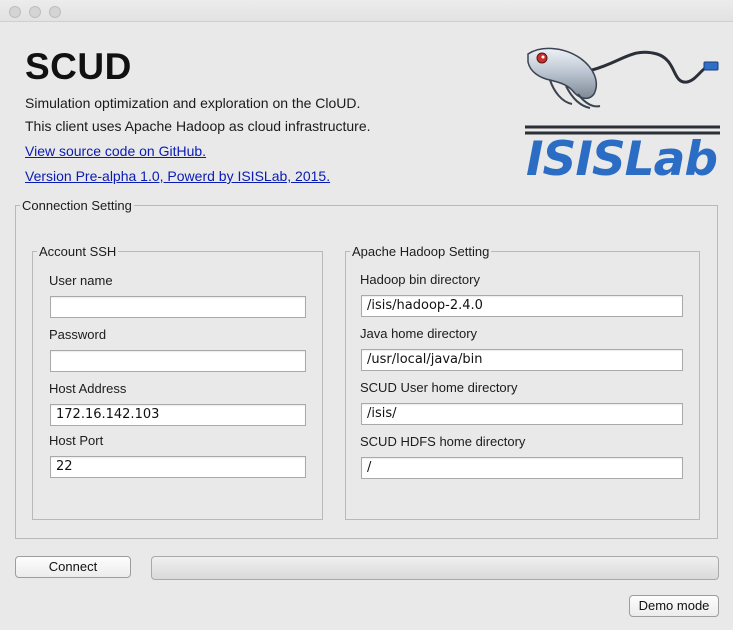 Image resolution: width=733 pixels, height=630 pixels. I want to click on account-ssh-label: Account SSH, so click(78, 252).